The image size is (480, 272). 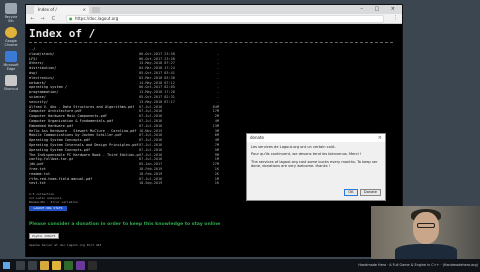 I want to click on lock-icon: ●, so click(x=71, y=18).